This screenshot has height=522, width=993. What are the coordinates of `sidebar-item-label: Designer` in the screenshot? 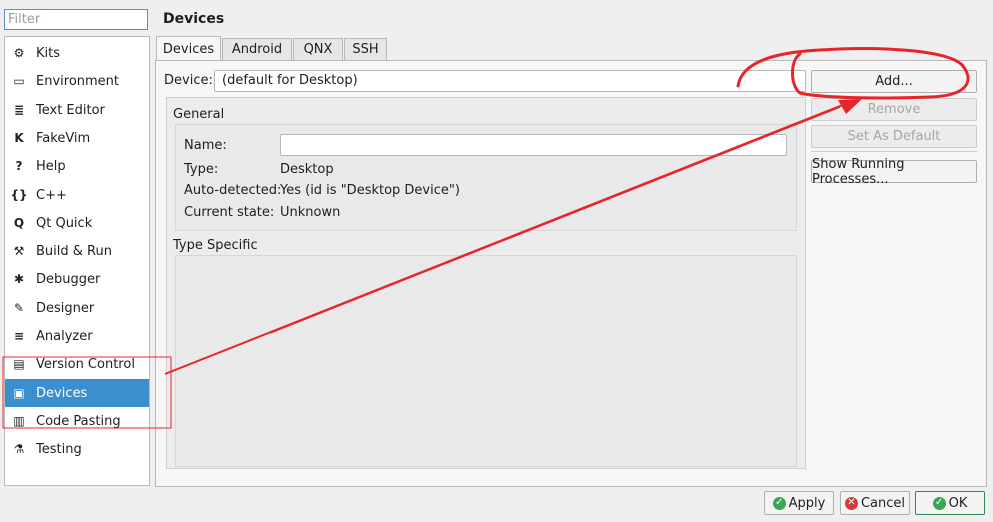 It's located at (65, 308).